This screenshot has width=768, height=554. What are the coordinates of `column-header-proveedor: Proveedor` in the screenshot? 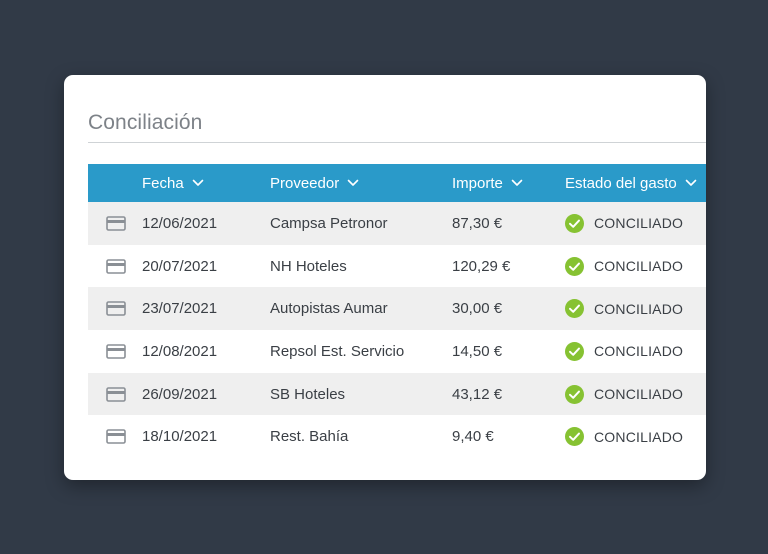 It's located at (314, 183).